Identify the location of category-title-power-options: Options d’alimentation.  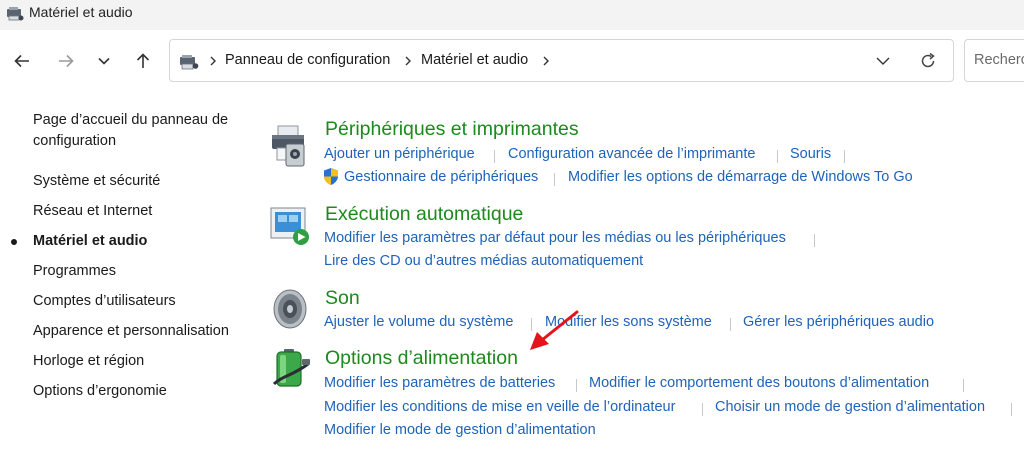
(421, 358).